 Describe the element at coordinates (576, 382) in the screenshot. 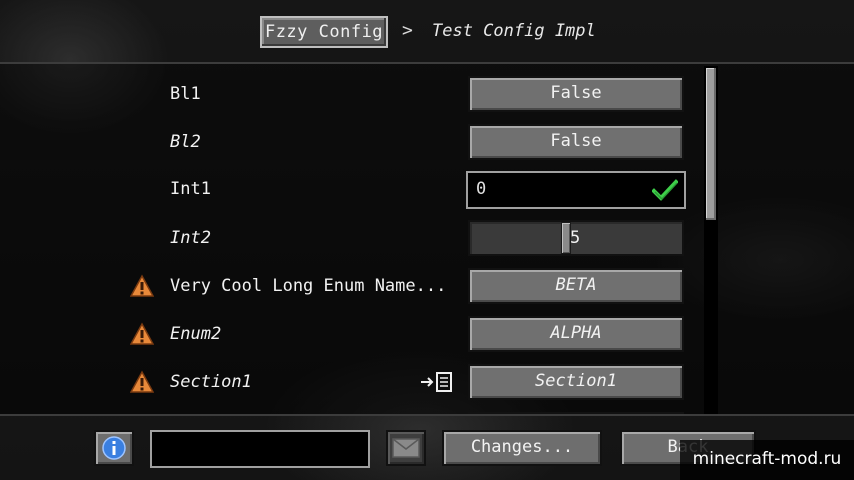

I see `section-button-section1: Section1` at that location.